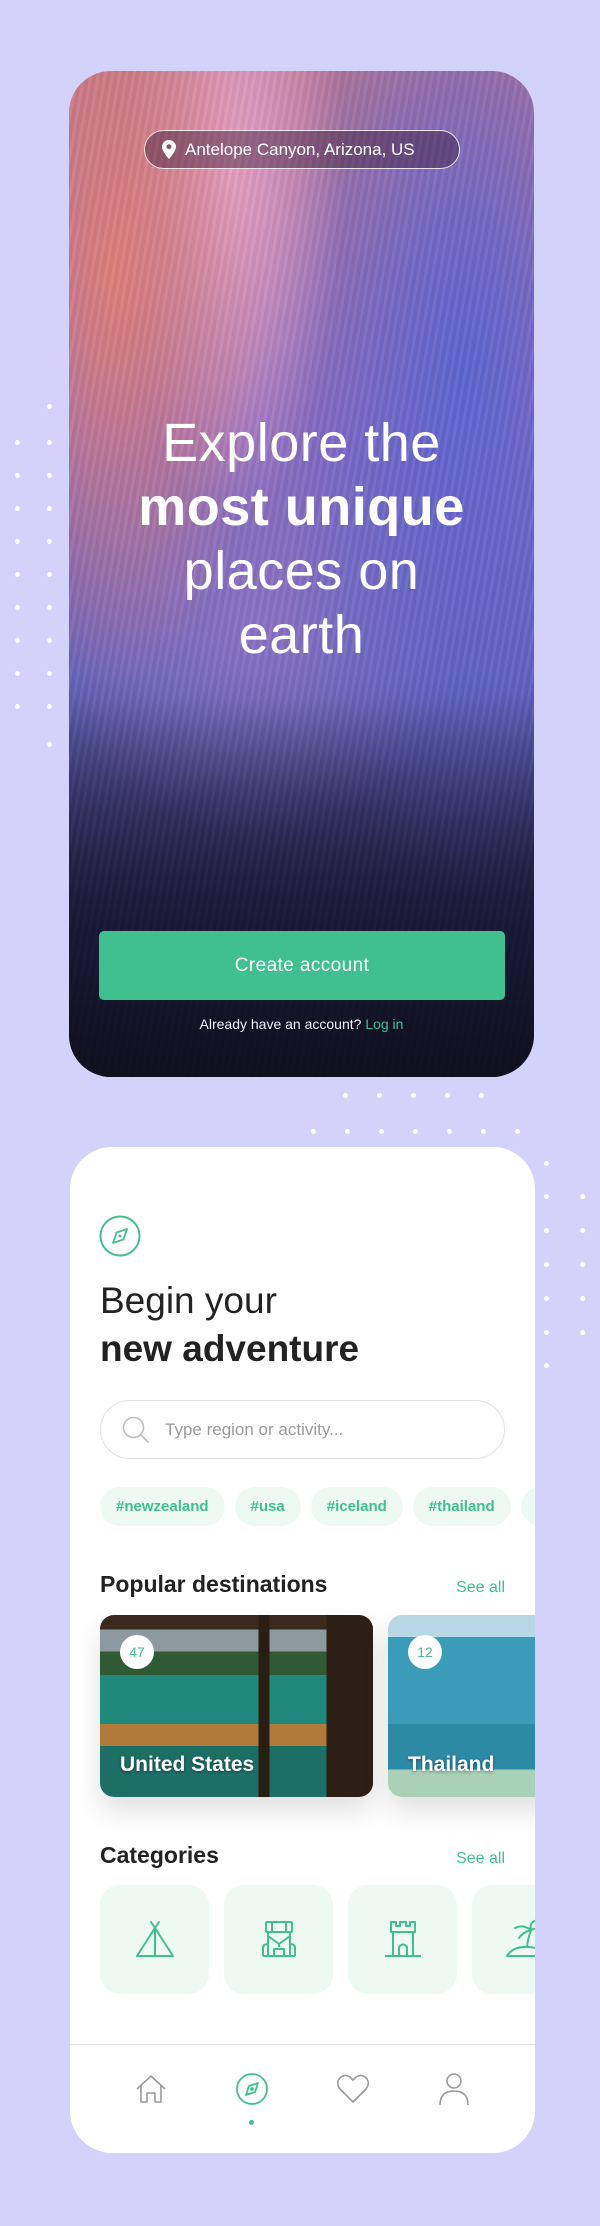  I want to click on bottom-tab-bar, so click(302, 2098).